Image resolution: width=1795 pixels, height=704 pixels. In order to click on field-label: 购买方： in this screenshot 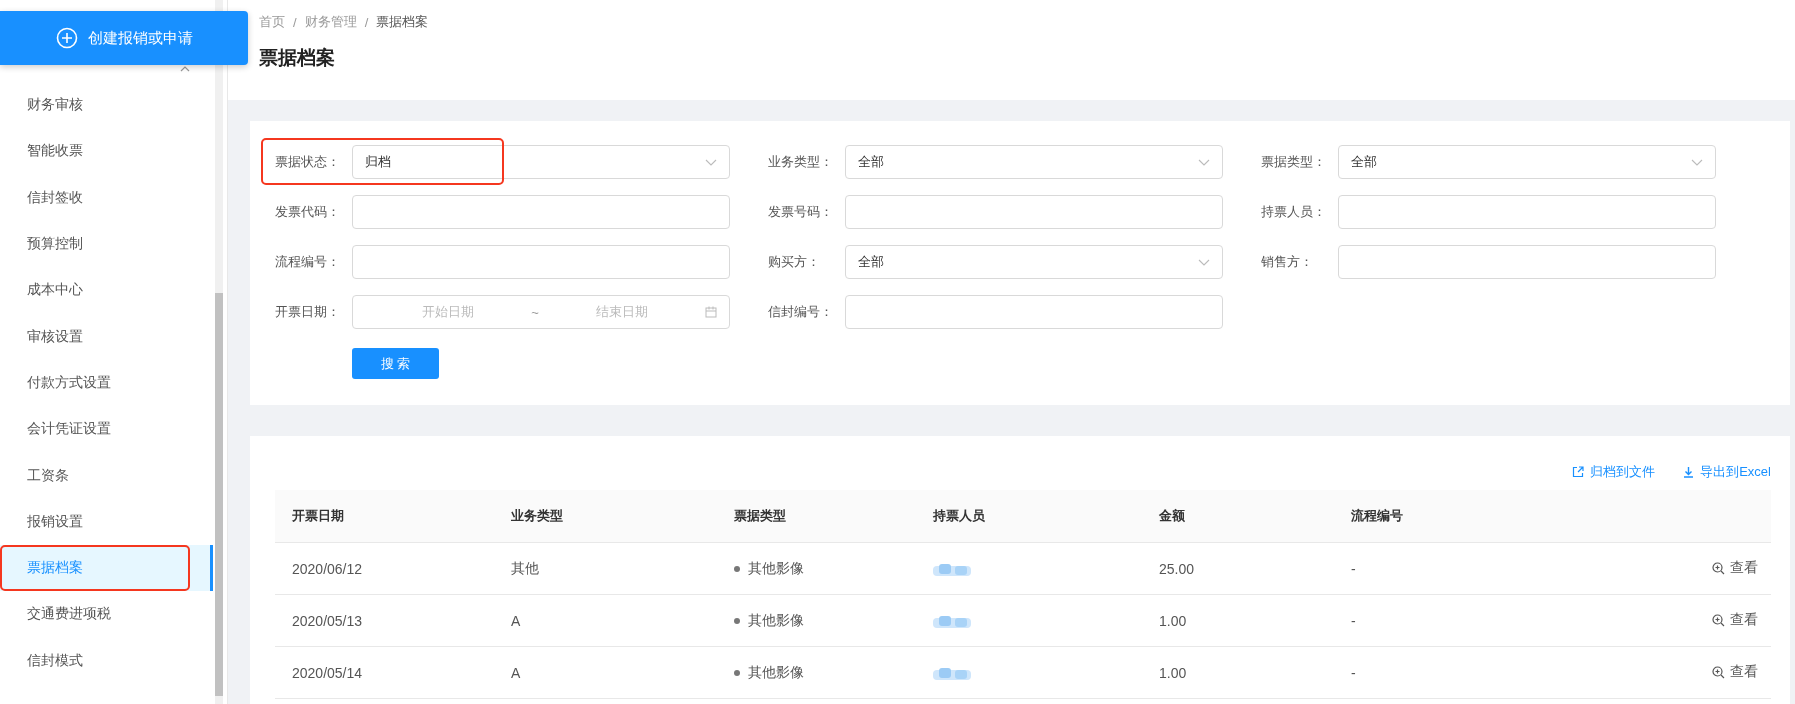, I will do `click(794, 262)`.